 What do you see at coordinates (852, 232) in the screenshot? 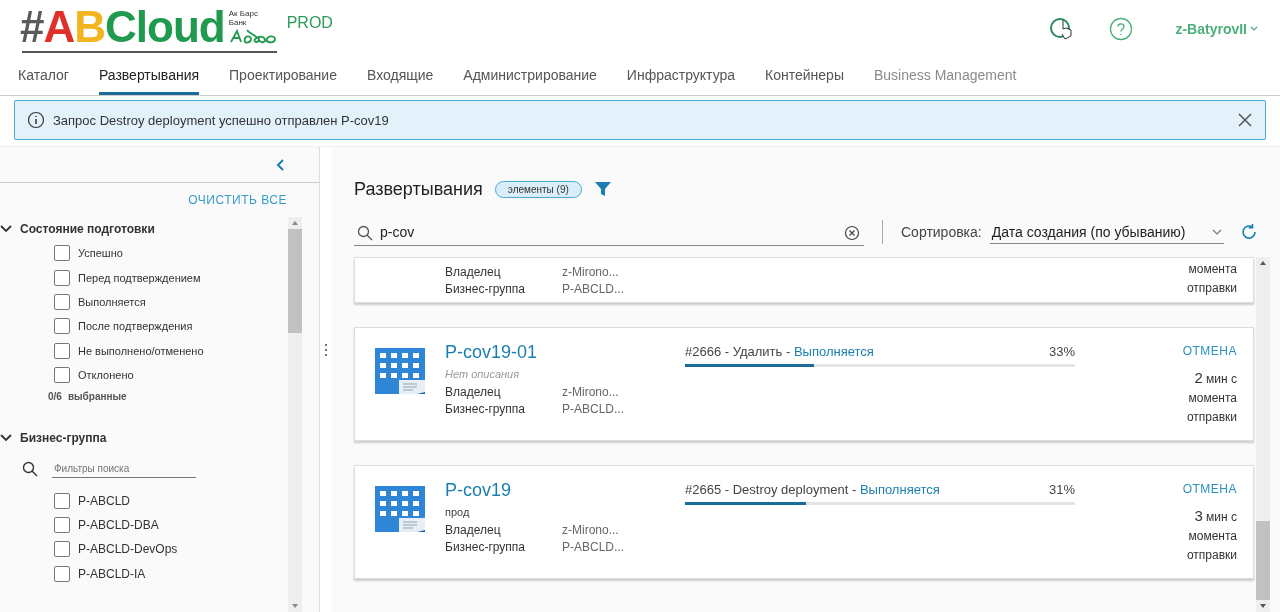
I see `clear-search-icon` at bounding box center [852, 232].